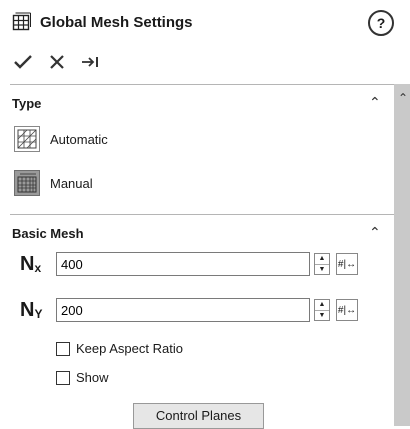 This screenshot has height=429, width=410. I want to click on global-mesh-icon, so click(22, 22).